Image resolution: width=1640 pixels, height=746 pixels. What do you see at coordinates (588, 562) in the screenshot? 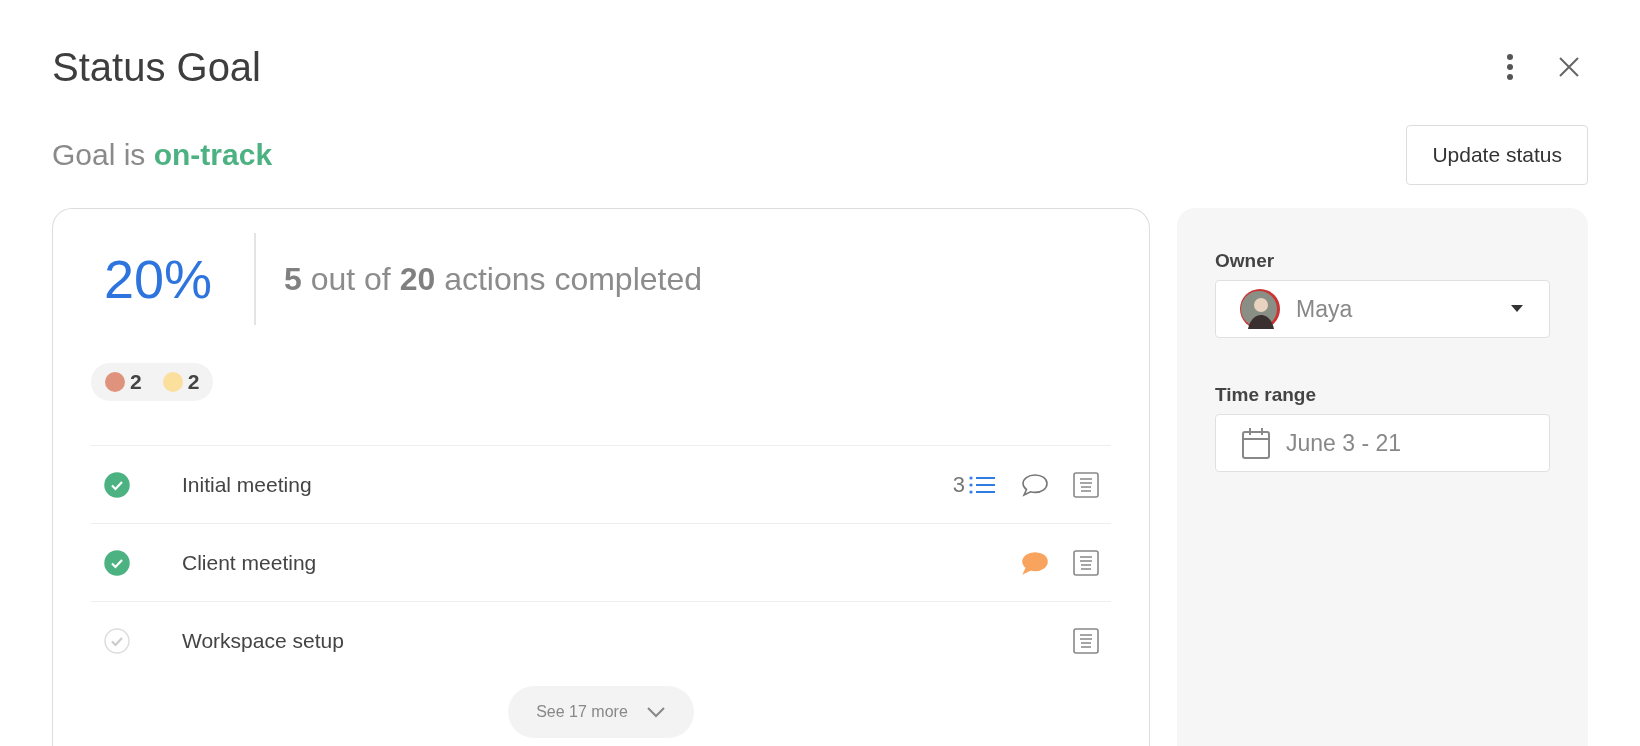
I see `action-title: Client meeting` at bounding box center [588, 562].